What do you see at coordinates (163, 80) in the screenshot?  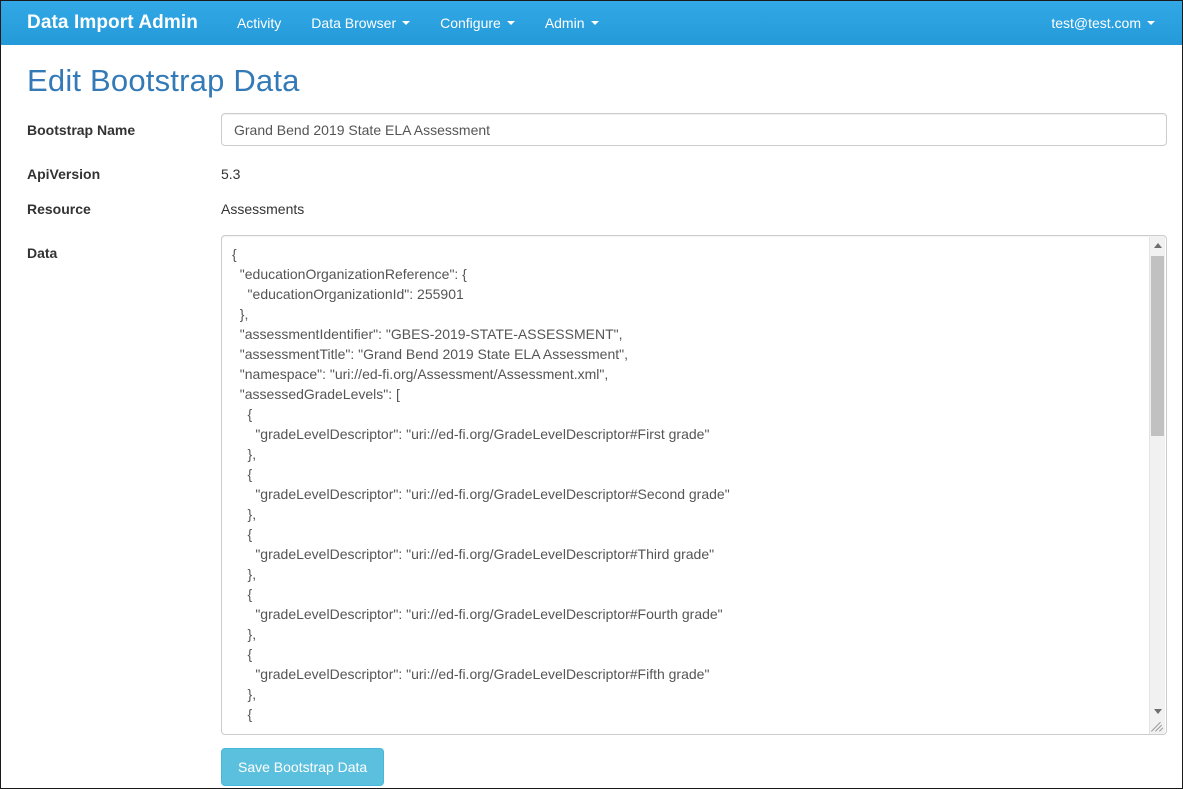 I see `page-title: Edit Bootstrap Data` at bounding box center [163, 80].